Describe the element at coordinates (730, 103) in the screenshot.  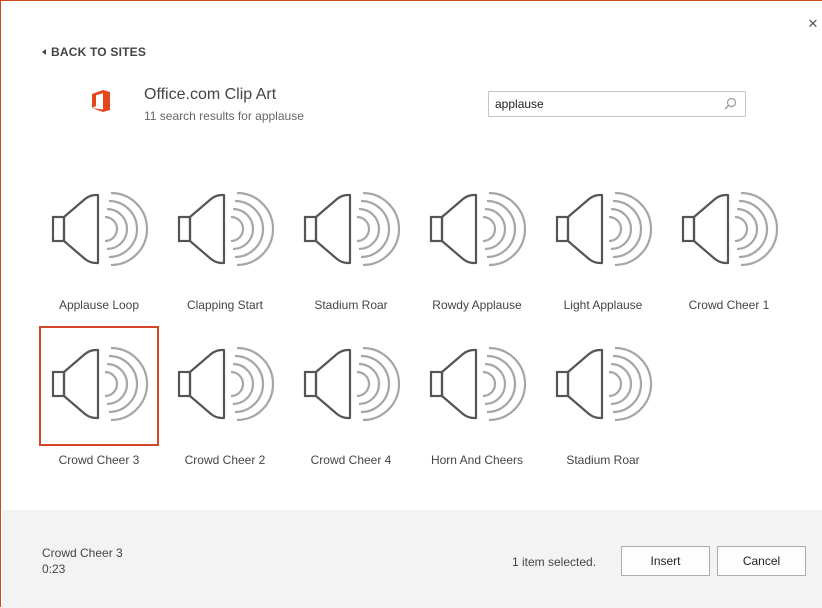
I see `search-icon` at that location.